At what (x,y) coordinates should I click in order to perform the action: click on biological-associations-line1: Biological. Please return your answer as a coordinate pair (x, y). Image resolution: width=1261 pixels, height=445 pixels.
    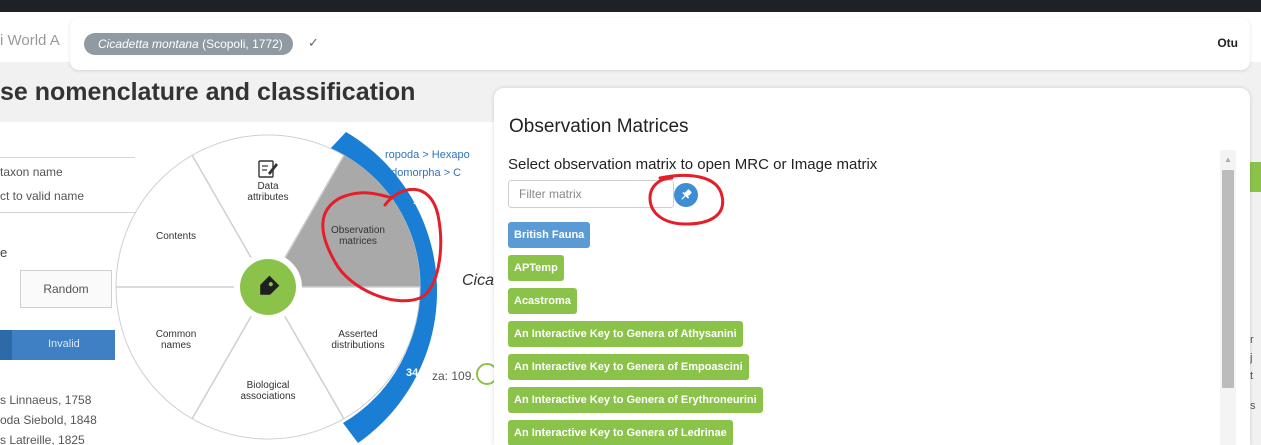
    Looking at the image, I should click on (268, 385).